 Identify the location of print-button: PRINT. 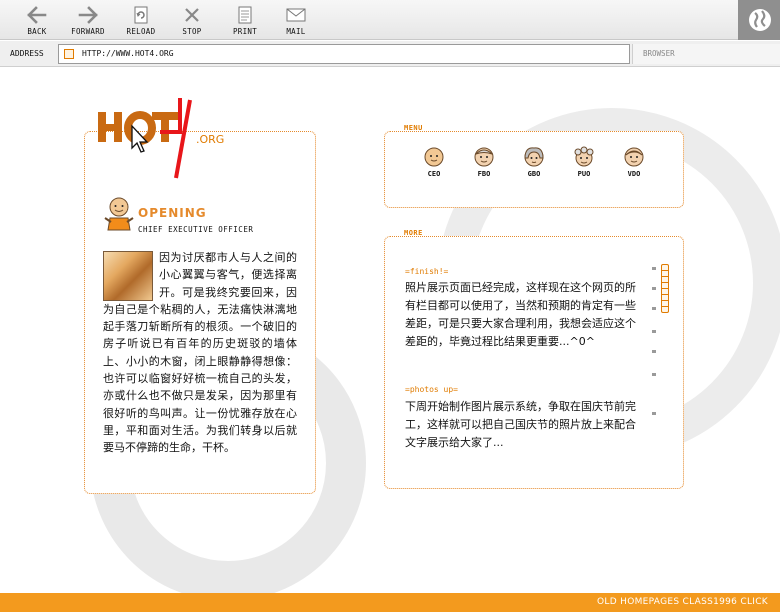
(245, 22).